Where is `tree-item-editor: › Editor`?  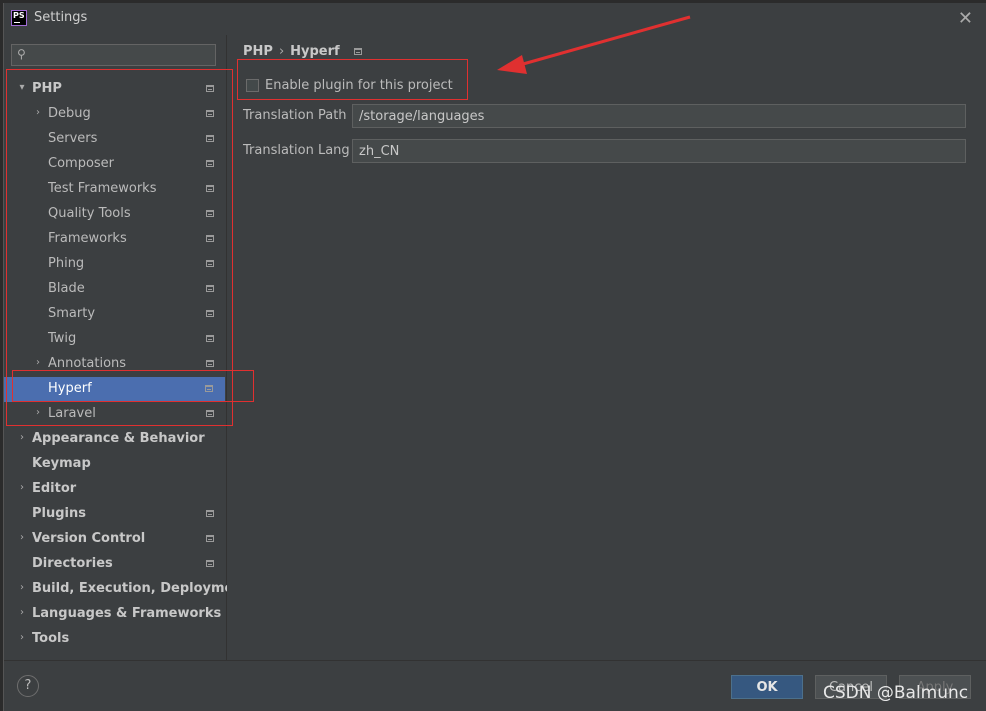
tree-item-editor: › Editor is located at coordinates (115, 489).